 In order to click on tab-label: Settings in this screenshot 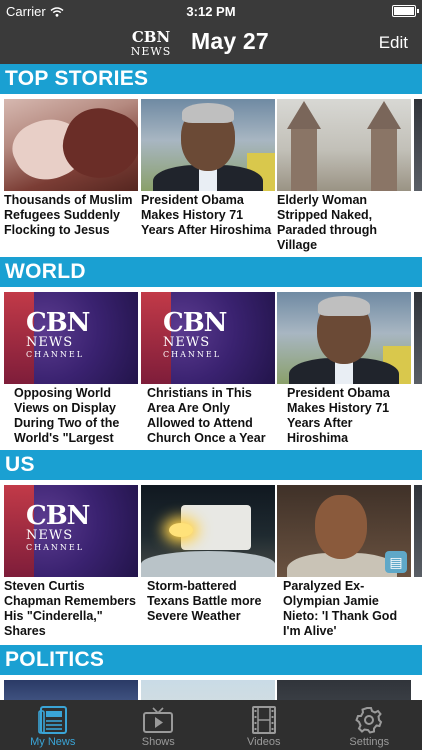, I will do `click(369, 742)`.